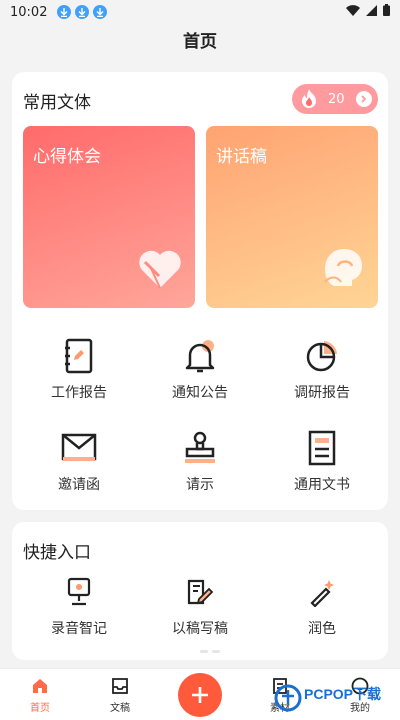 This screenshot has width=400, height=720. I want to click on grid-item-research-report: 调研报告, so click(322, 371).